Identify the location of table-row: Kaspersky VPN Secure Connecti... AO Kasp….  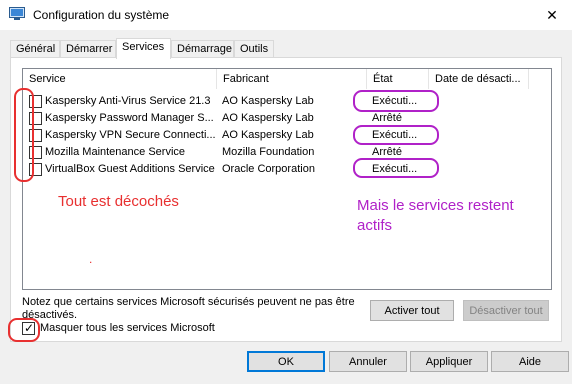
(288, 135).